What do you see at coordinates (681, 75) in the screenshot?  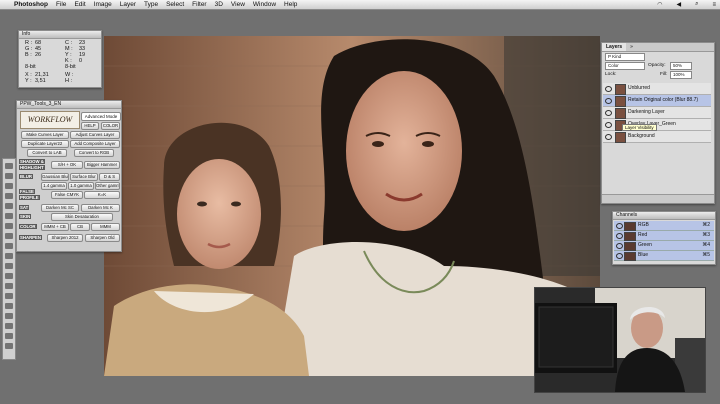 I see `fill-input: 100%` at bounding box center [681, 75].